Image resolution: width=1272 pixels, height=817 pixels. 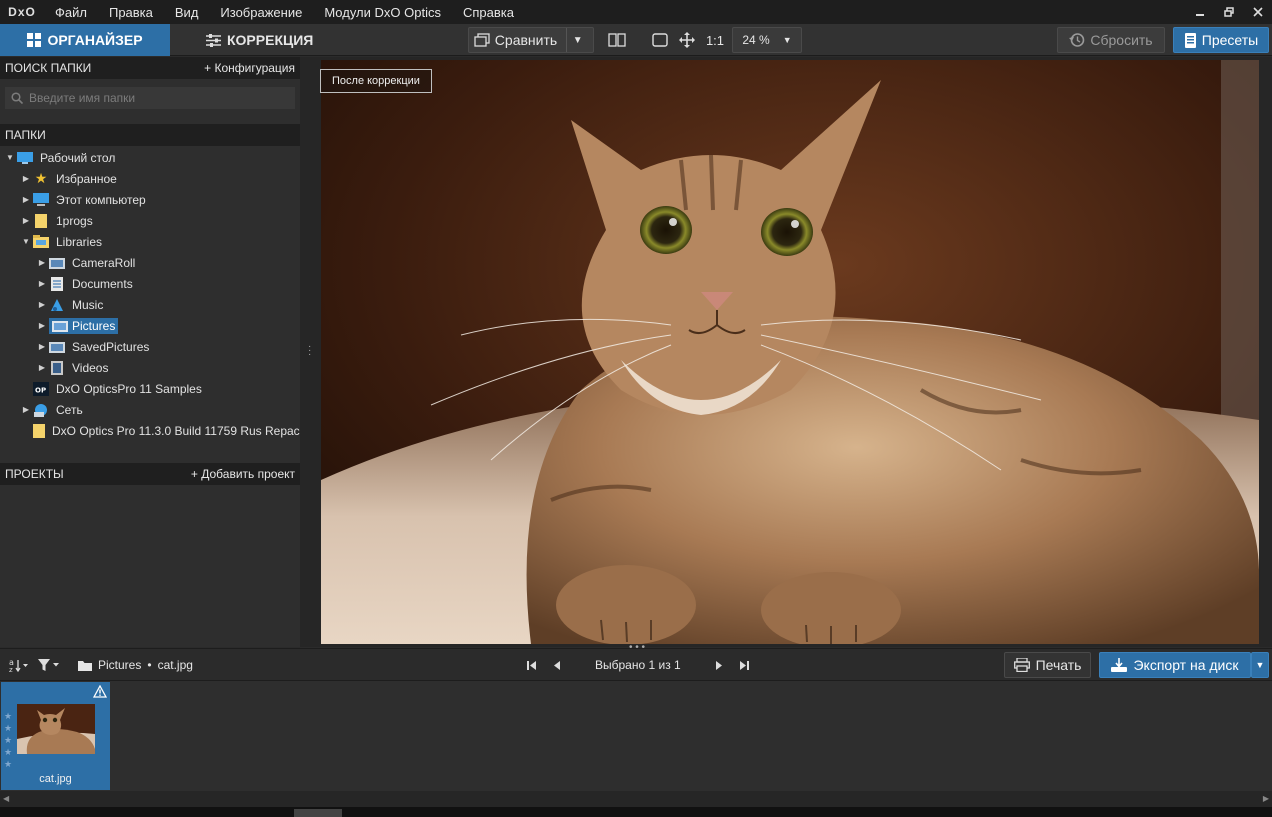 What do you see at coordinates (660, 40) in the screenshot?
I see `fit-screen-icon` at bounding box center [660, 40].